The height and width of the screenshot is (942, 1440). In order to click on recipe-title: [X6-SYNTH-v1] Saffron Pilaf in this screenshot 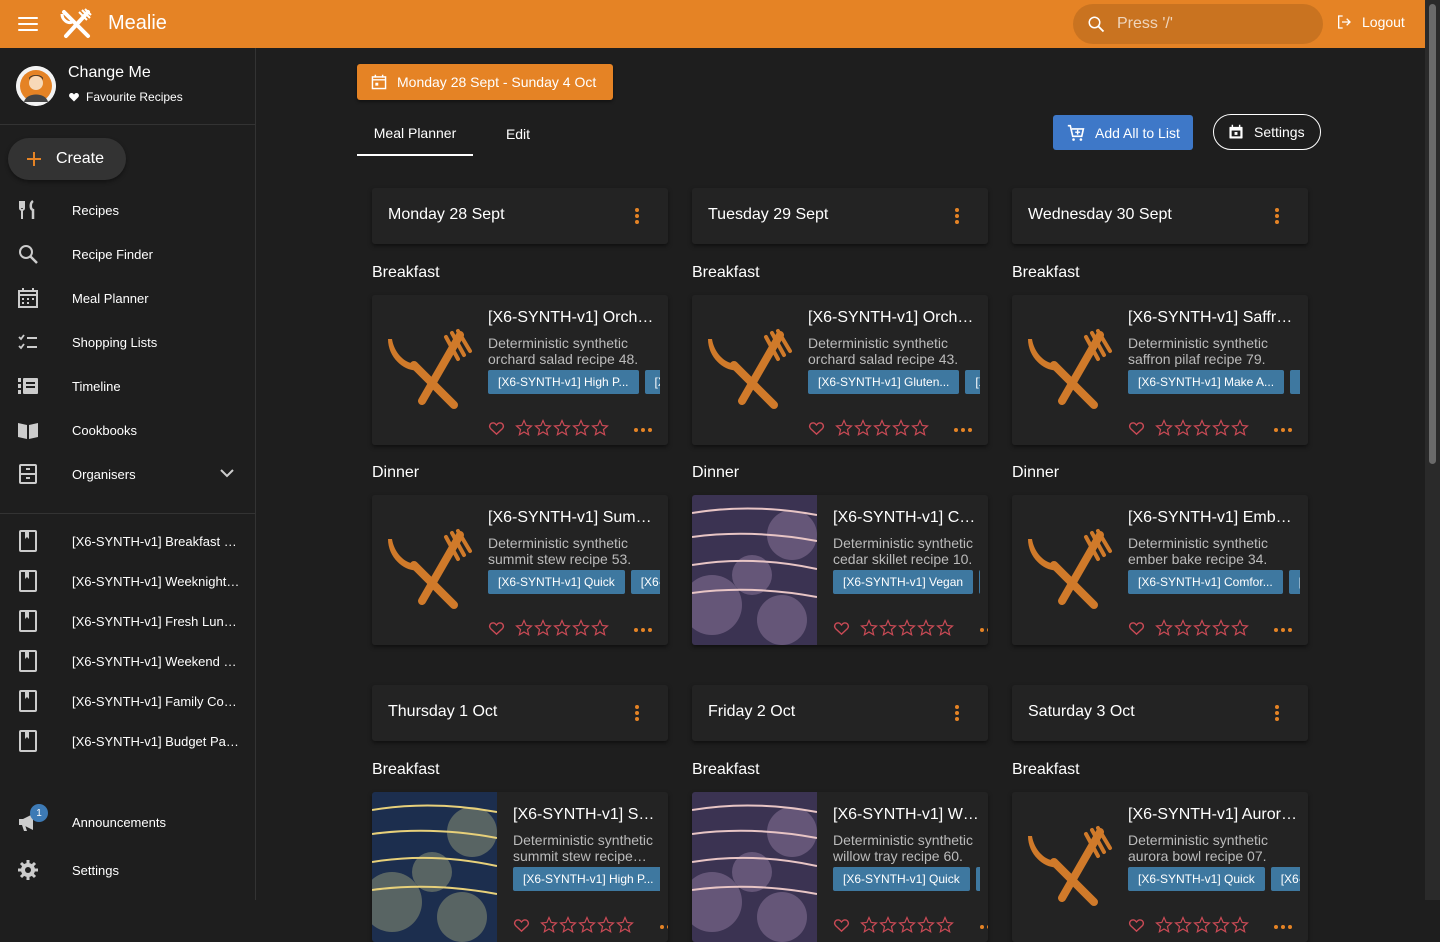, I will do `click(1214, 318)`.